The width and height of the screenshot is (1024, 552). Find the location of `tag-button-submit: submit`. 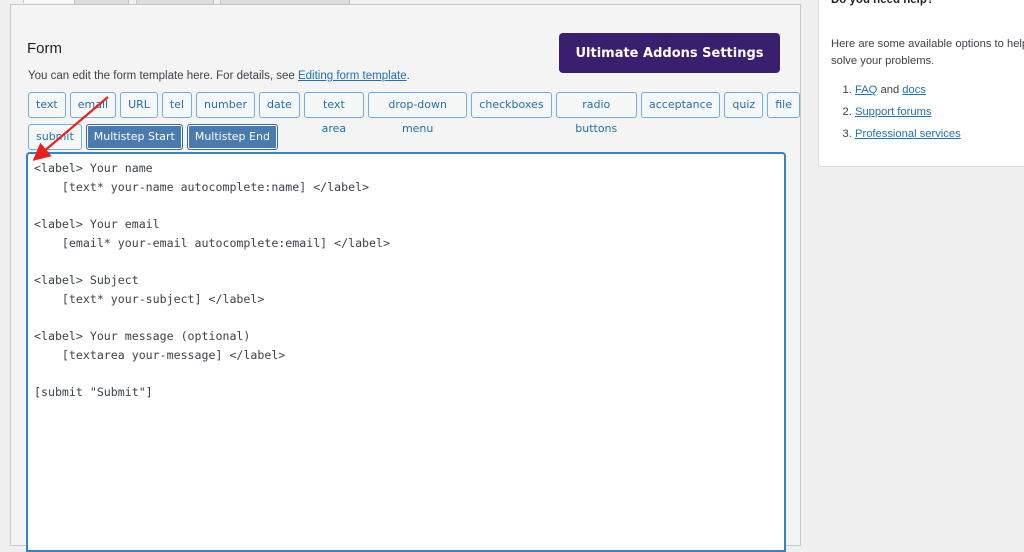

tag-button-submit: submit is located at coordinates (55, 137).